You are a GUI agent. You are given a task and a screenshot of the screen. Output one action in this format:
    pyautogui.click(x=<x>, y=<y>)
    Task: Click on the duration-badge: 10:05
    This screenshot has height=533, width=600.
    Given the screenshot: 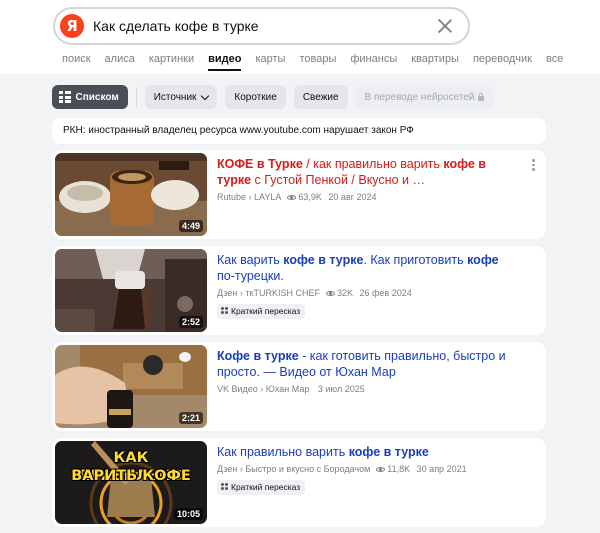 What is the action you would take?
    pyautogui.click(x=188, y=514)
    